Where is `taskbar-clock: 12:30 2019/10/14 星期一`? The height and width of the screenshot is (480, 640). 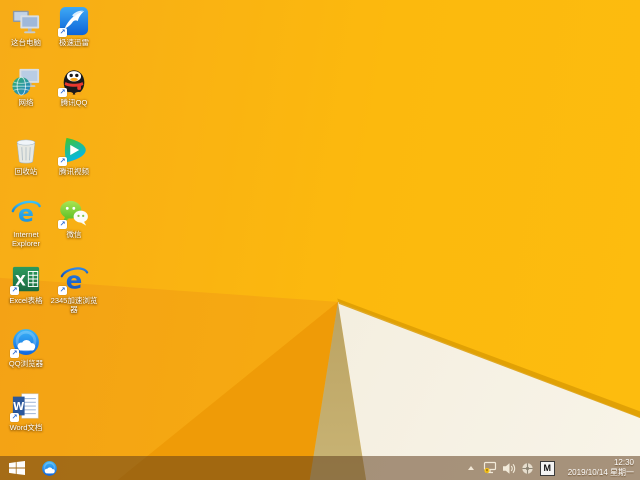 taskbar-clock: 12:30 2019/10/14 星期一 is located at coordinates (600, 468).